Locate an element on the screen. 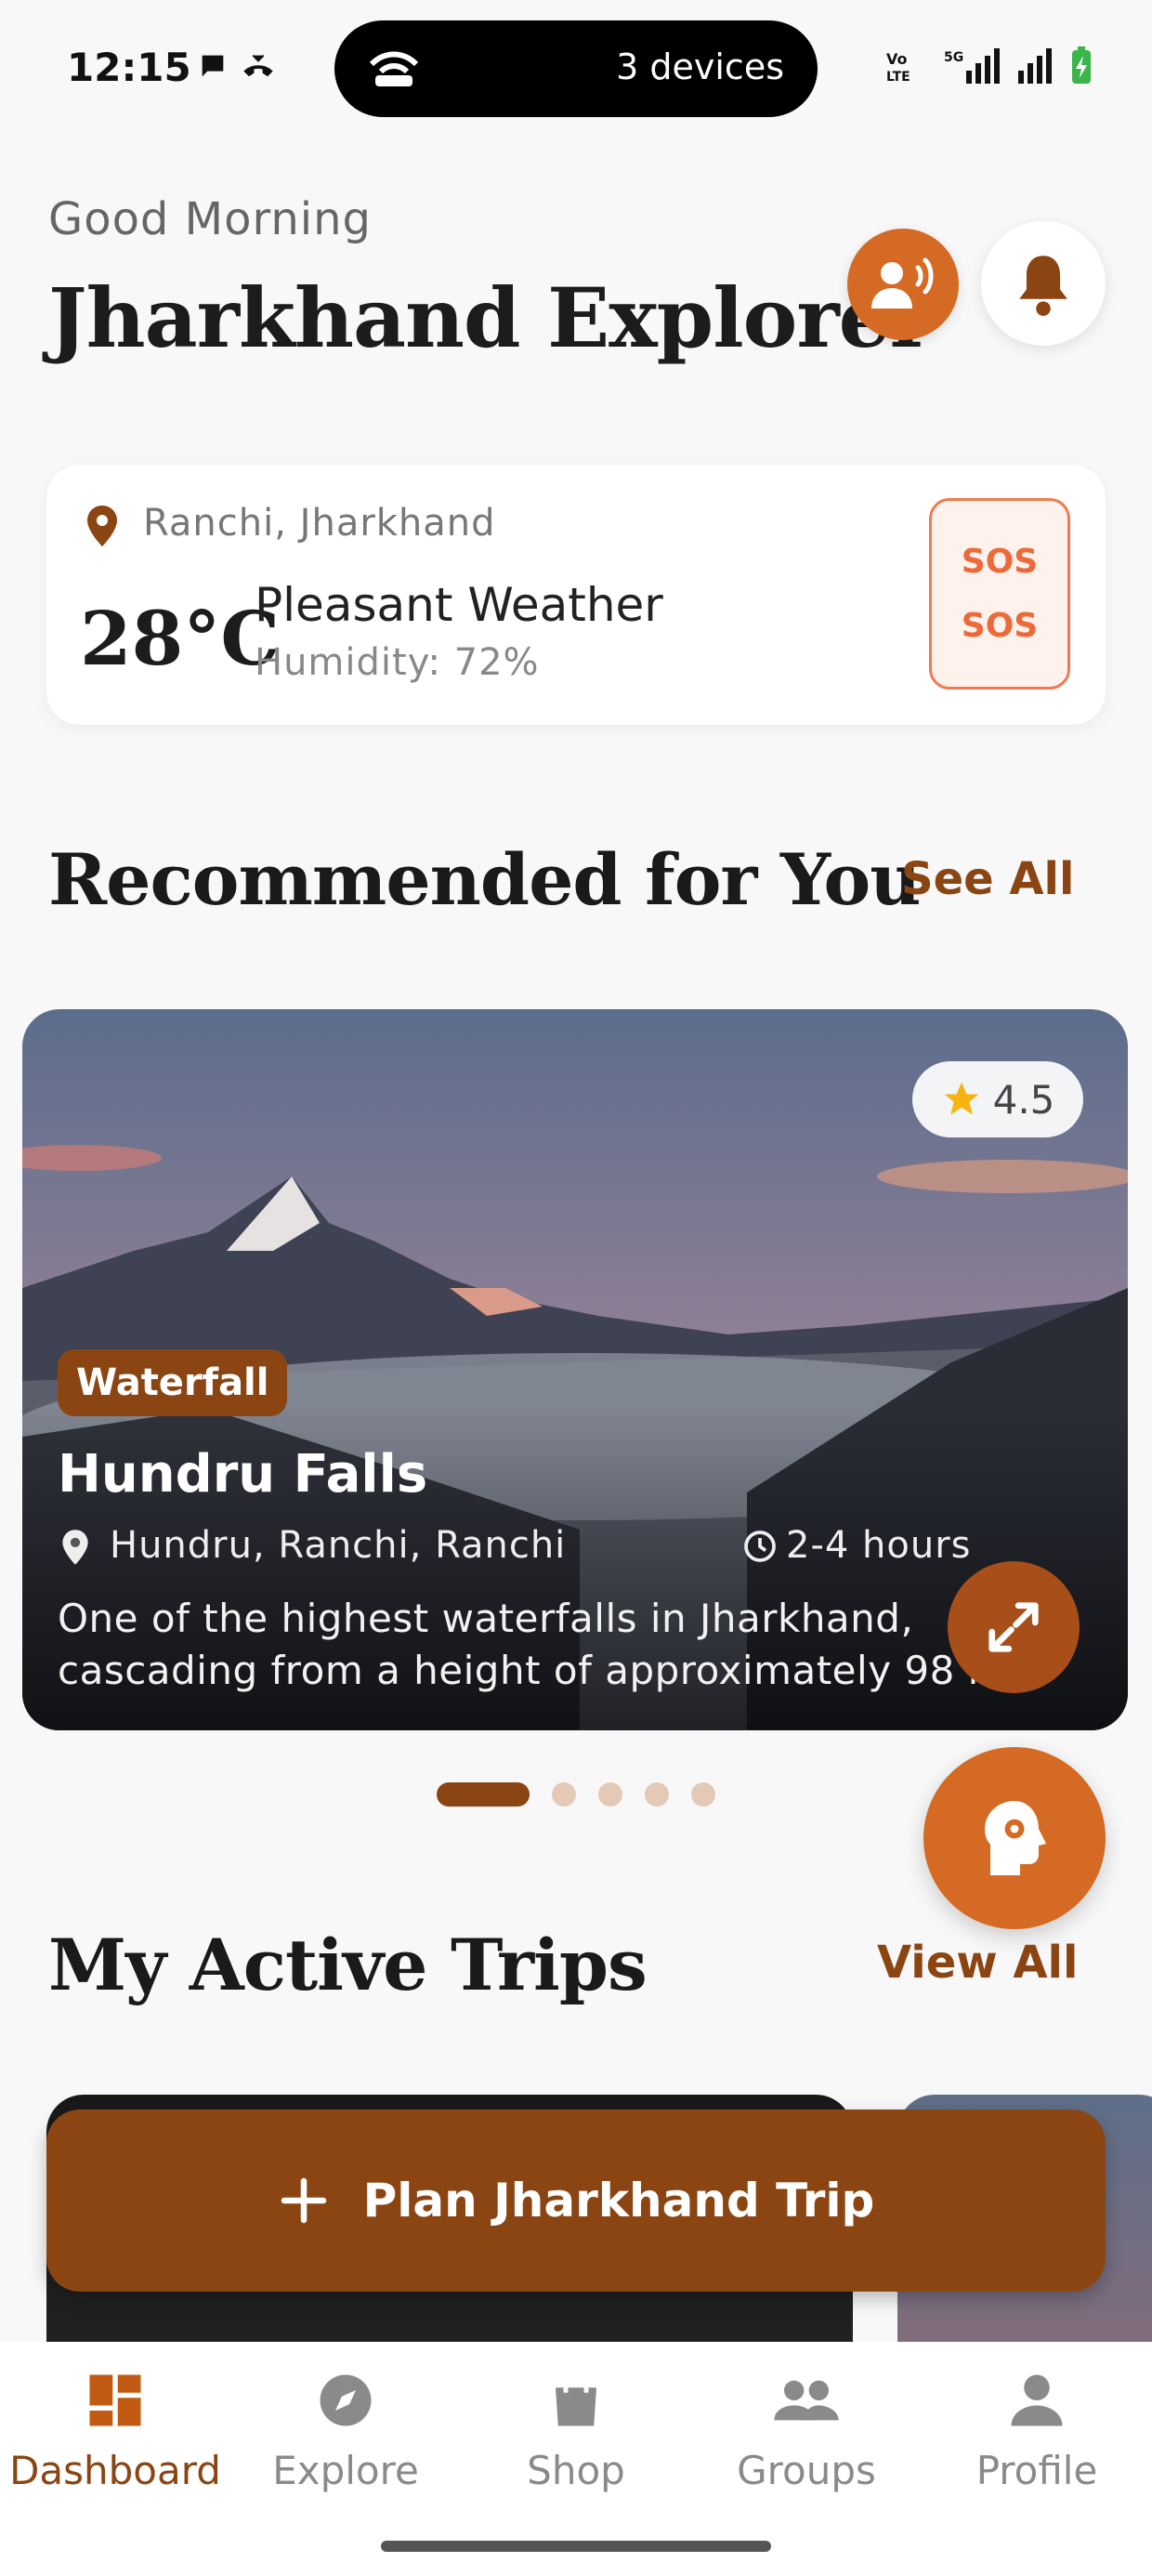 The height and width of the screenshot is (2576, 1152). nav-label-groups: Groups is located at coordinates (806, 2470).